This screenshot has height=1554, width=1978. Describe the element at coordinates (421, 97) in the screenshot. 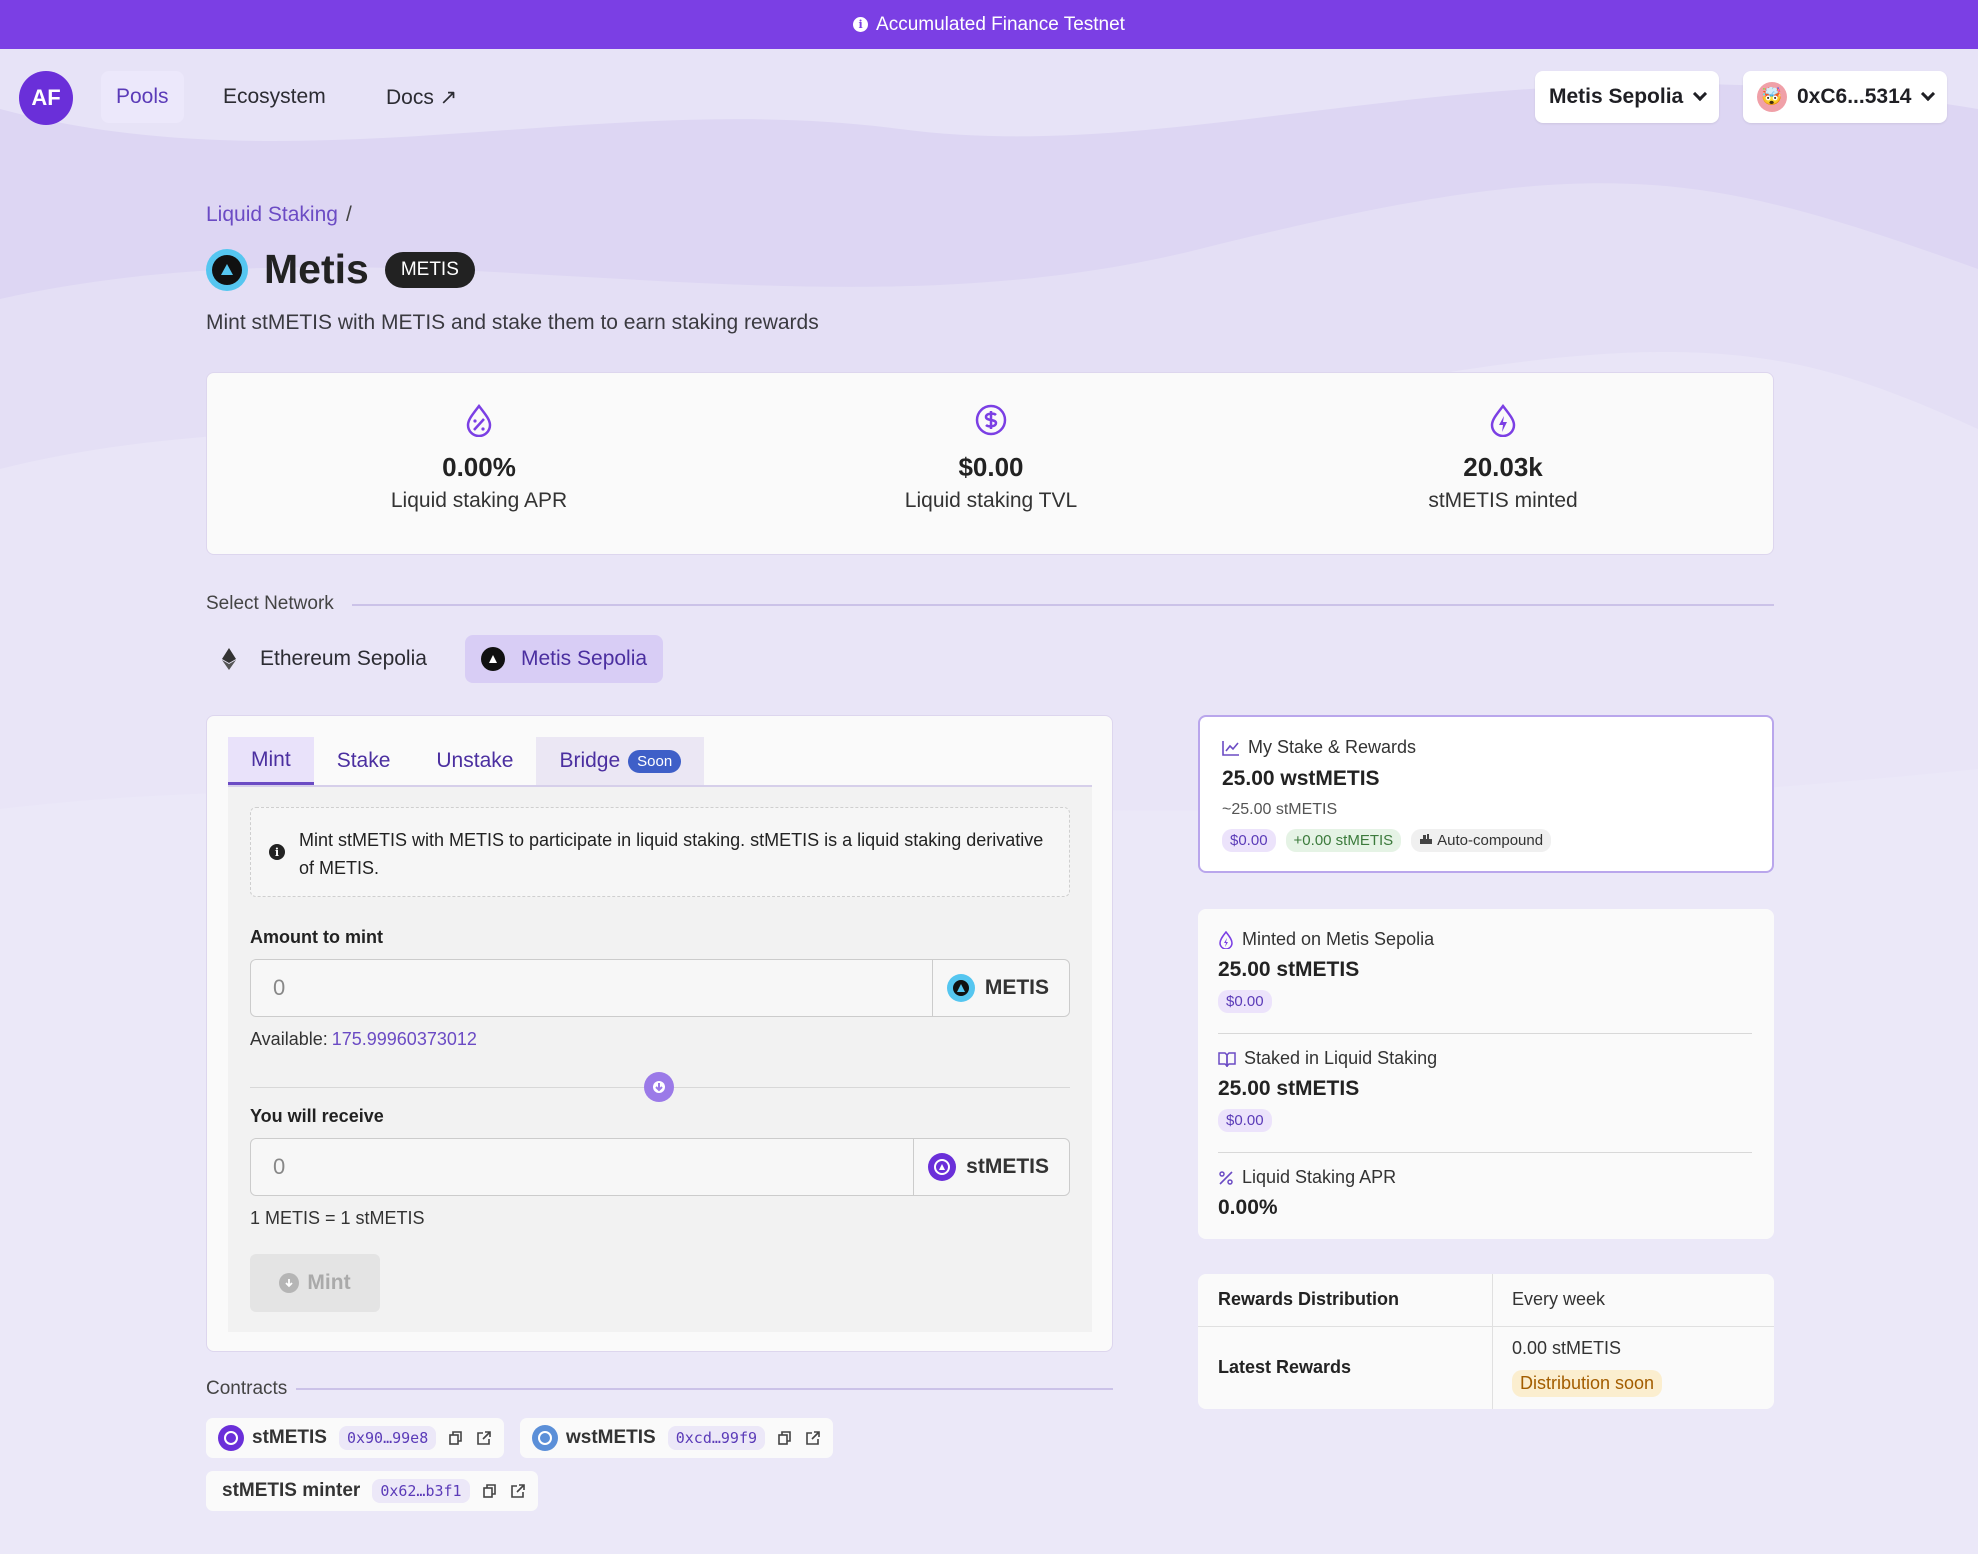

I see `nav-docs: Docs ↗` at that location.